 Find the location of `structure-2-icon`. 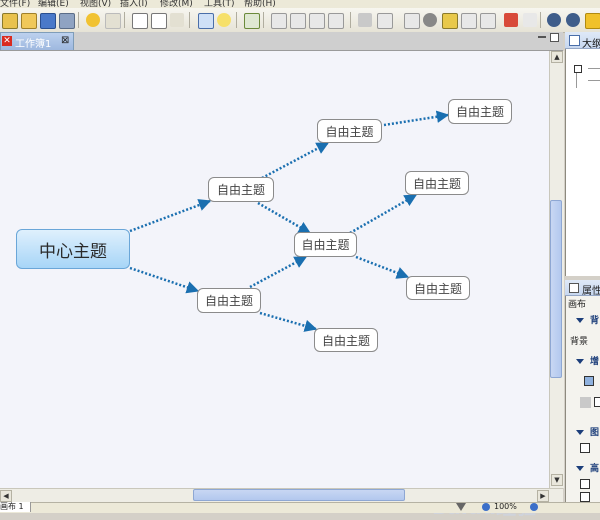

structure-2-icon is located at coordinates (298, 21).